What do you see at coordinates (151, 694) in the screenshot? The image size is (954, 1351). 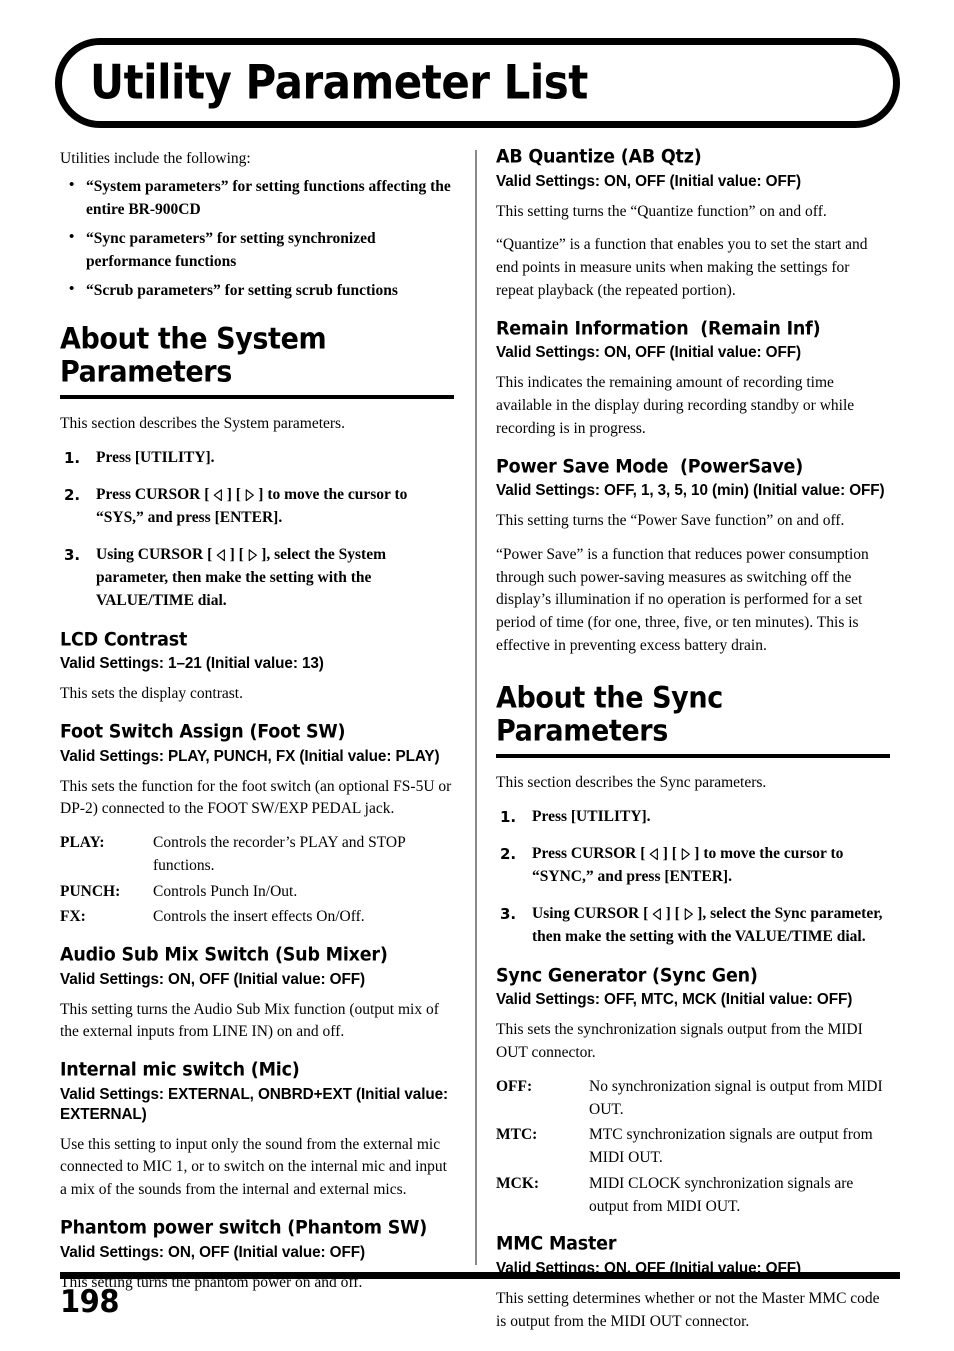 I see `parameter-description: This sets the display contrast.` at bounding box center [151, 694].